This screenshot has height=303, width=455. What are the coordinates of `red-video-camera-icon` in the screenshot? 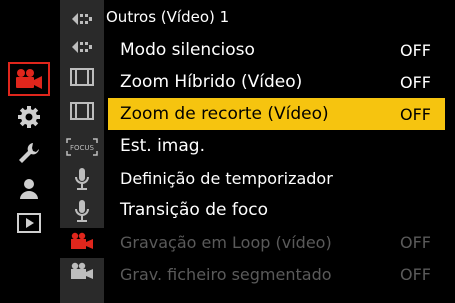 It's located at (82, 243).